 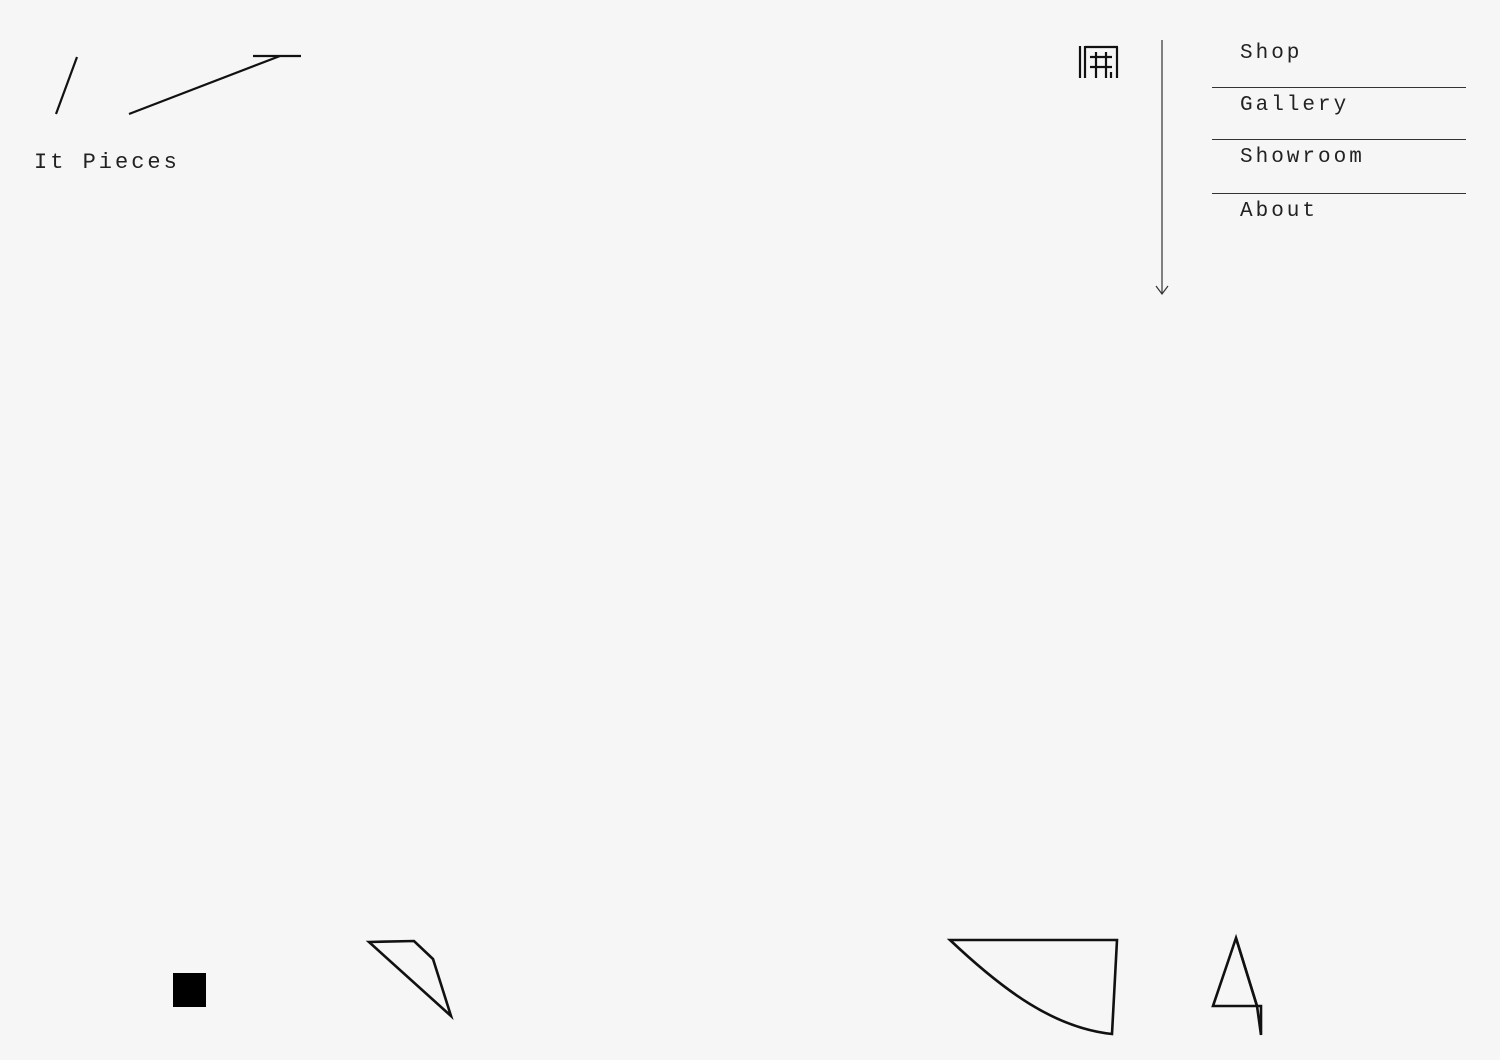 I want to click on nav-item-showroom: Showroom, so click(x=1339, y=167).